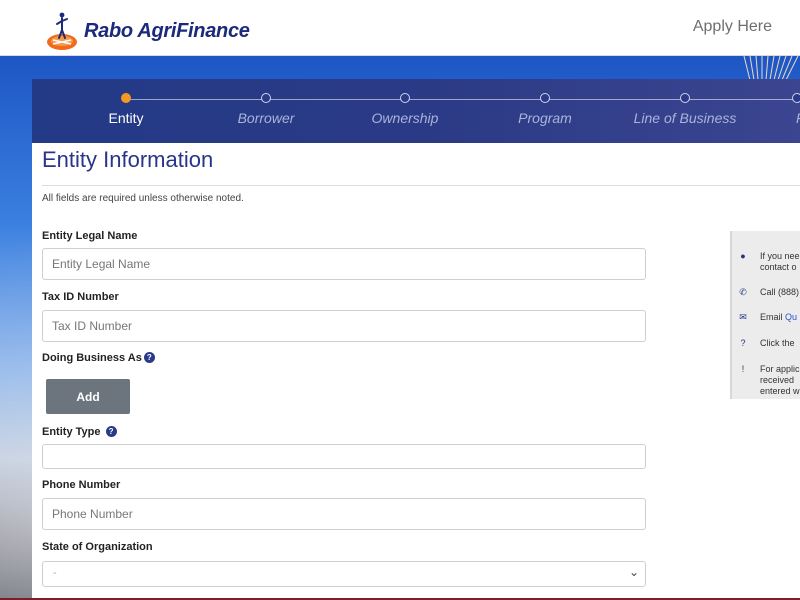 The width and height of the screenshot is (800, 600). I want to click on step-borrower: Borrower, so click(266, 109).